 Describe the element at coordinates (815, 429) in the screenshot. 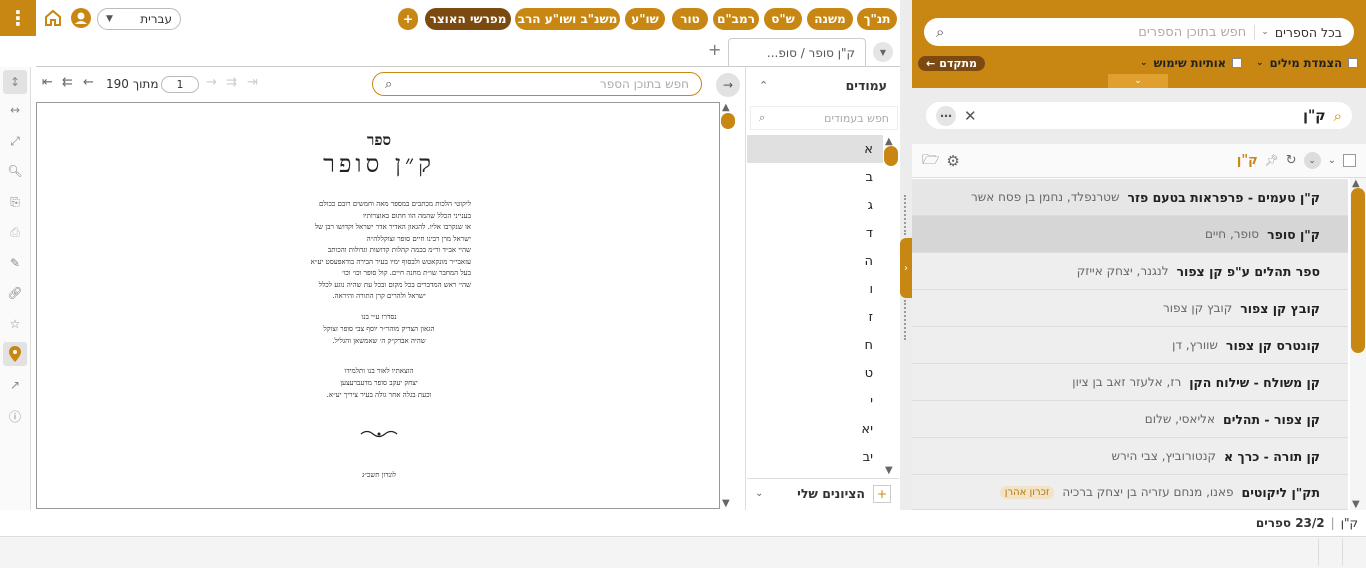

I see `letter-item: יא` at that location.